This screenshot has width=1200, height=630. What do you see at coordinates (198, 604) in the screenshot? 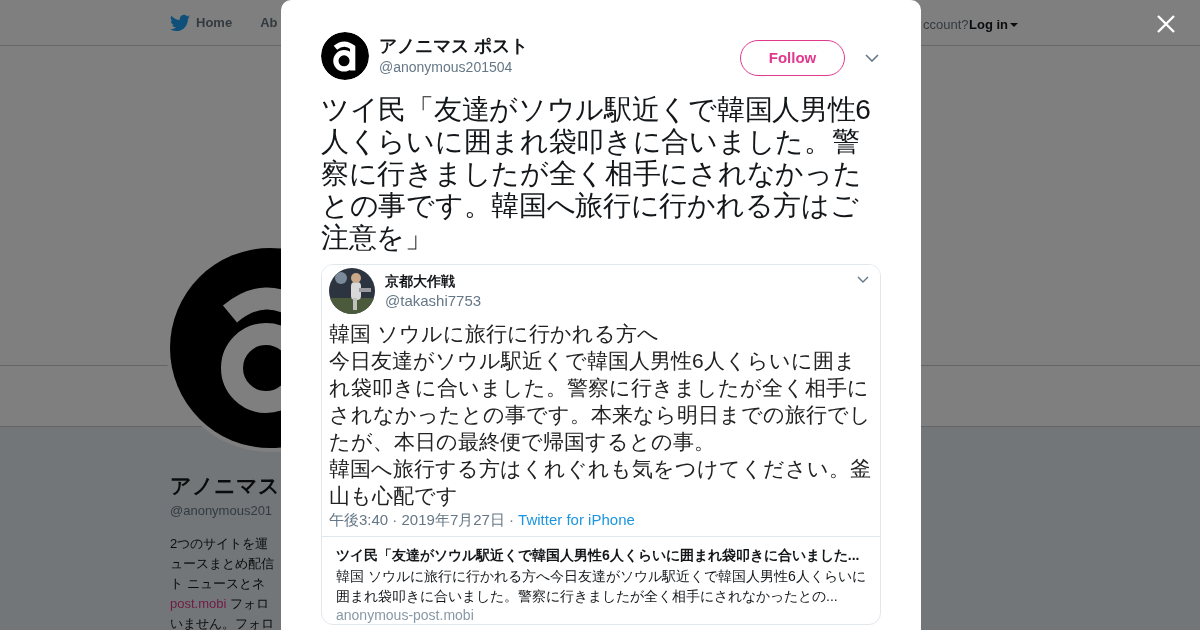
I see `bio-link: post.mobi` at bounding box center [198, 604].